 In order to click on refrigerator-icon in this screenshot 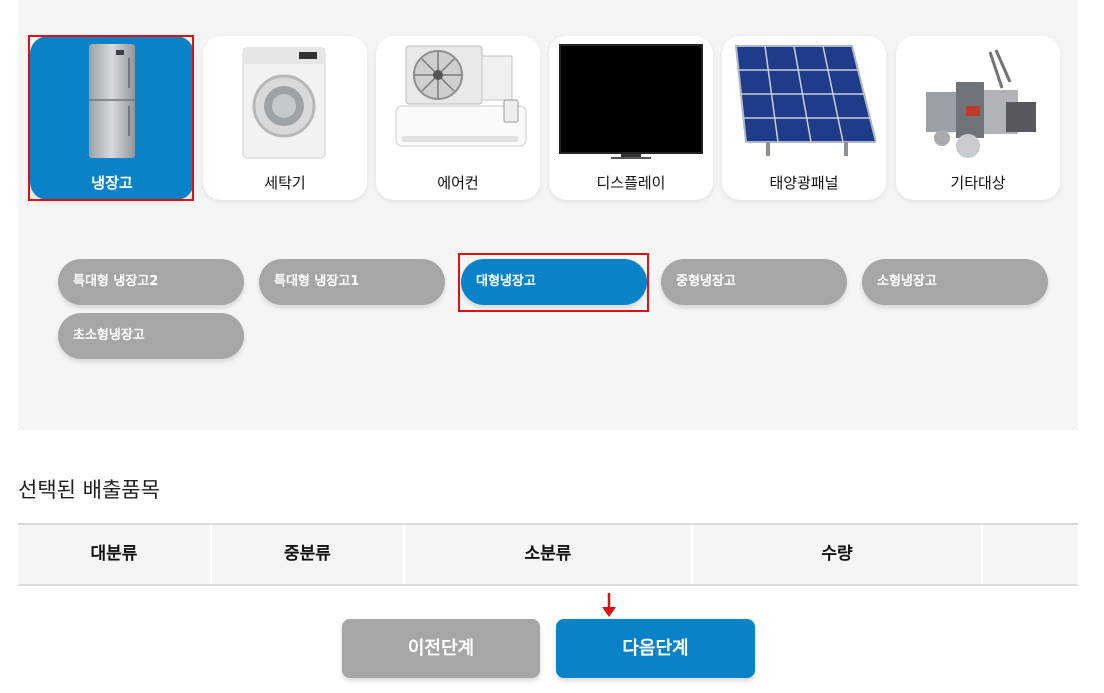, I will do `click(112, 101)`.